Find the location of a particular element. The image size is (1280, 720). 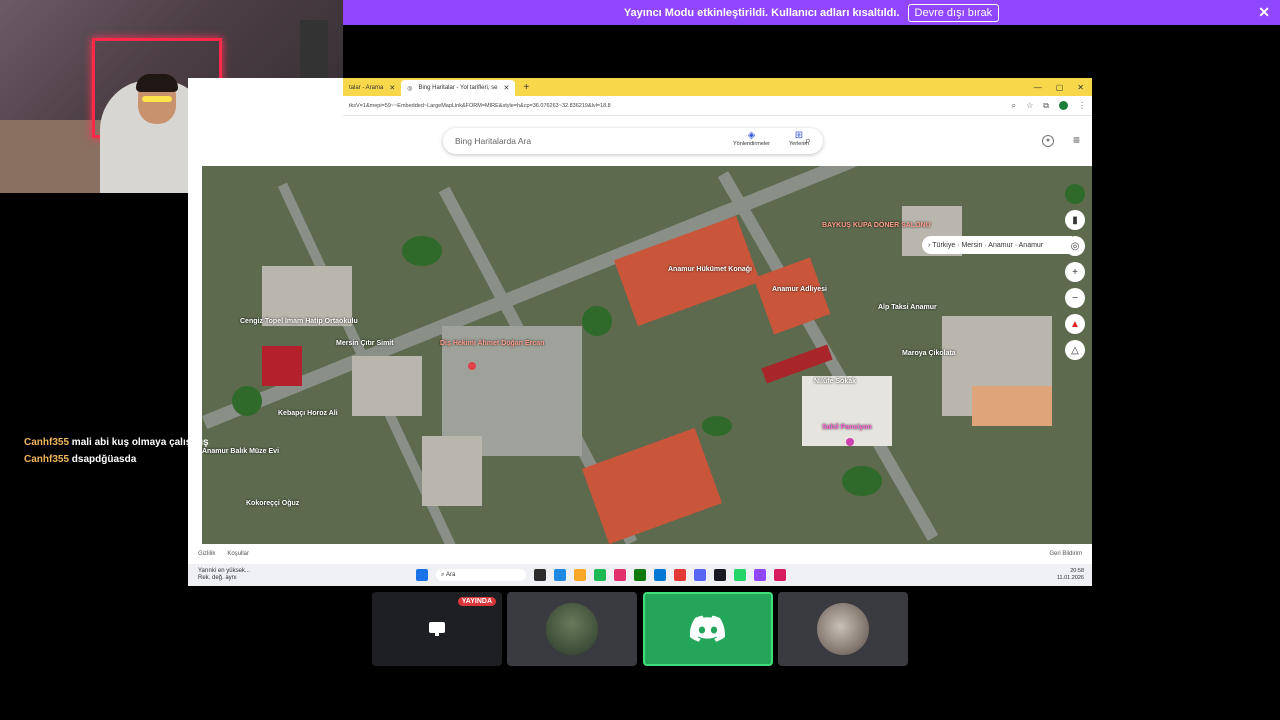

poi-label: BAYKUŞ KÜPA DÖNER SALONU is located at coordinates (876, 225).